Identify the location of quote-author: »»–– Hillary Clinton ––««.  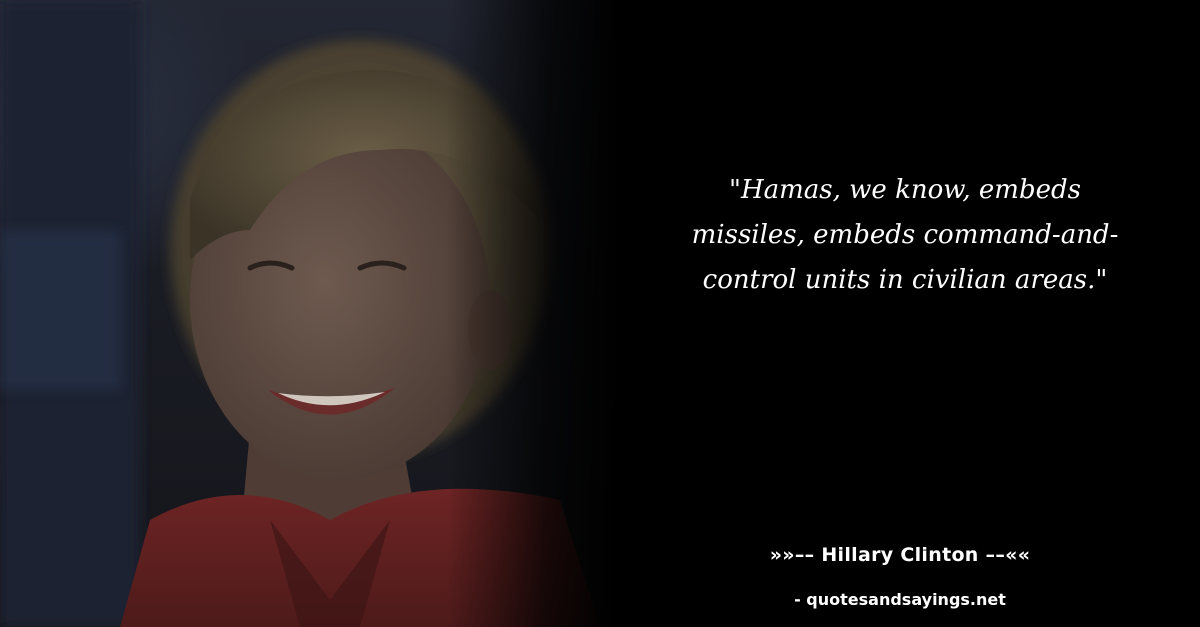
(900, 555).